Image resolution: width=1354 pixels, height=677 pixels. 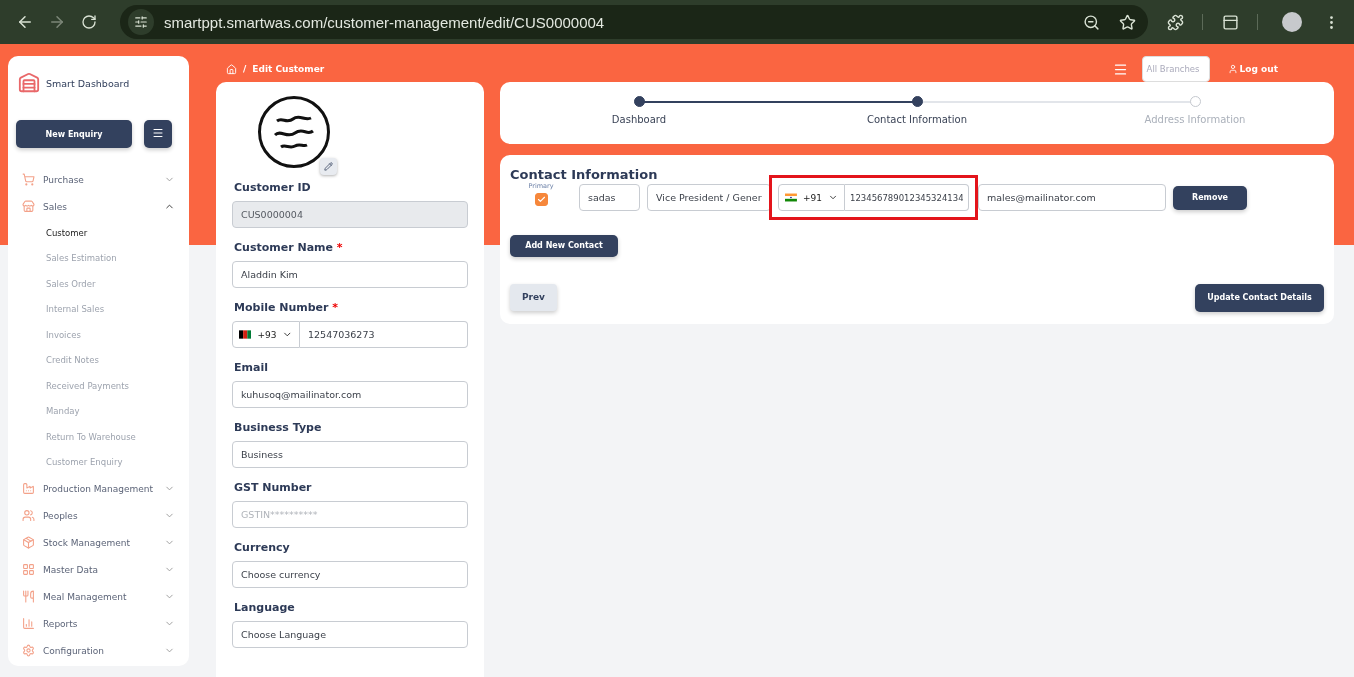 I want to click on brand-name: Smart Dashboard, so click(x=88, y=83).